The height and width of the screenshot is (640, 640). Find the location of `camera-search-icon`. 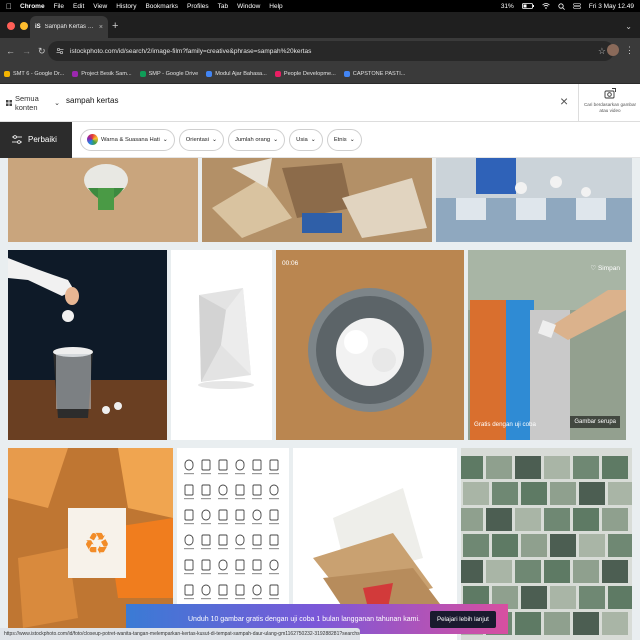

camera-search-icon is located at coordinates (610, 93).